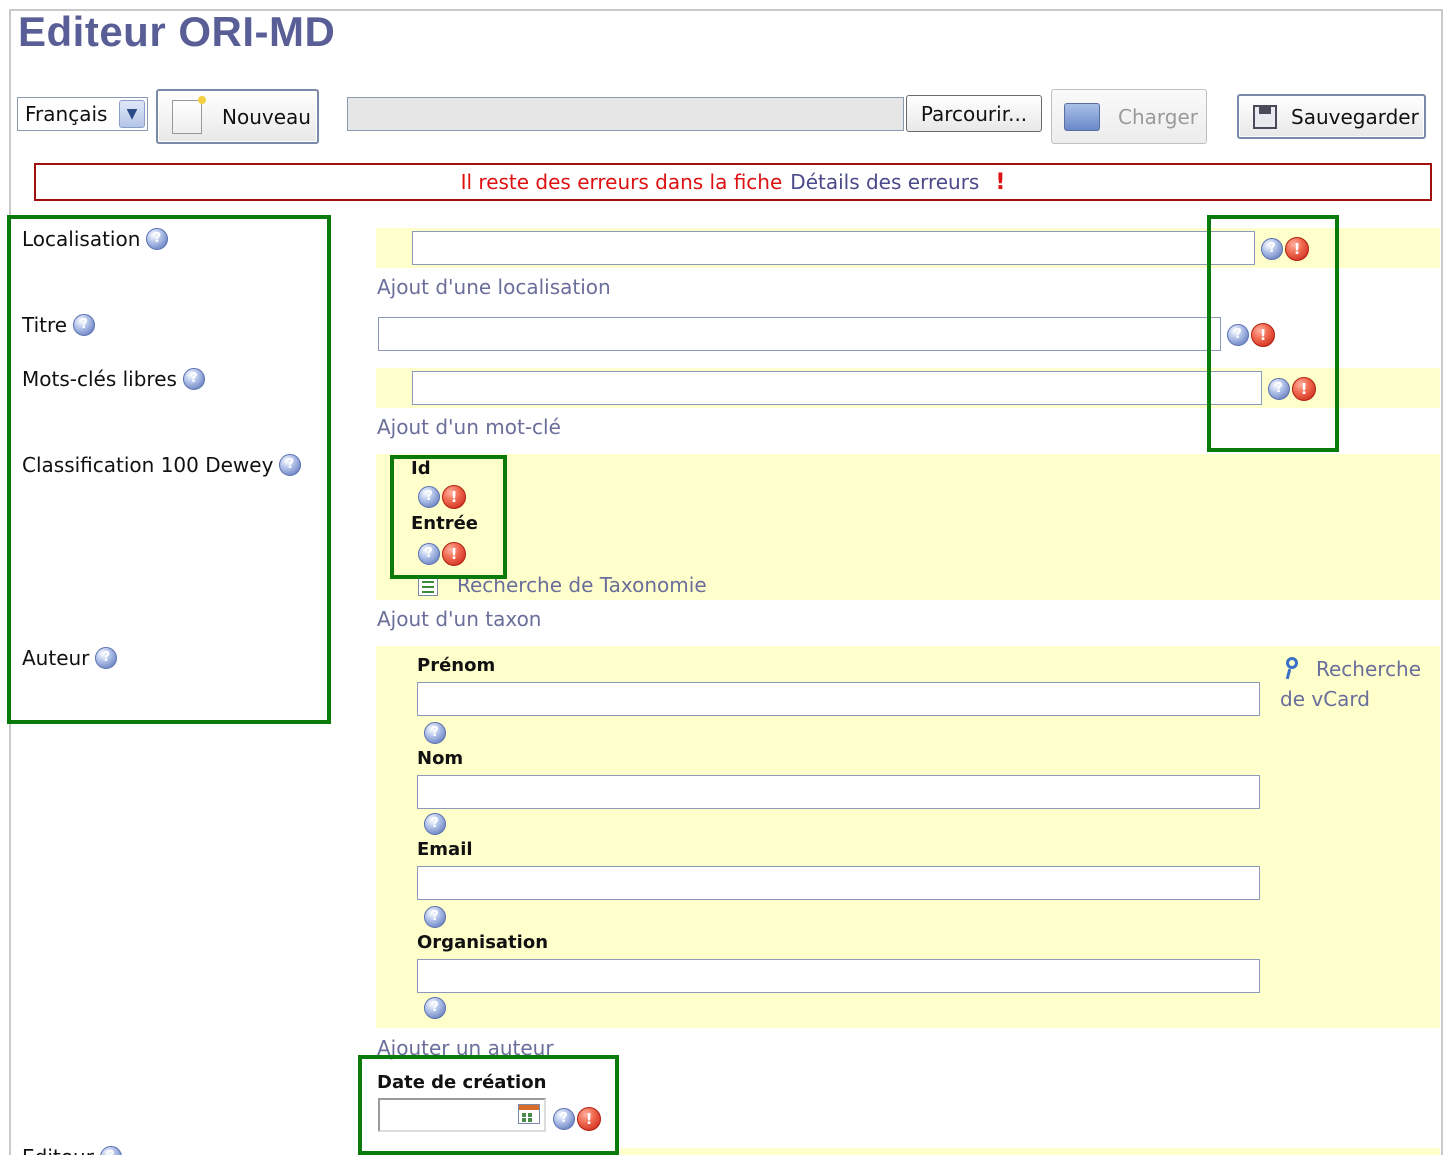 Image resolution: width=1450 pixels, height=1155 pixels. Describe the element at coordinates (469, 427) in the screenshot. I see `add-mot-cle-link: Ajout d'un mot-clé` at that location.